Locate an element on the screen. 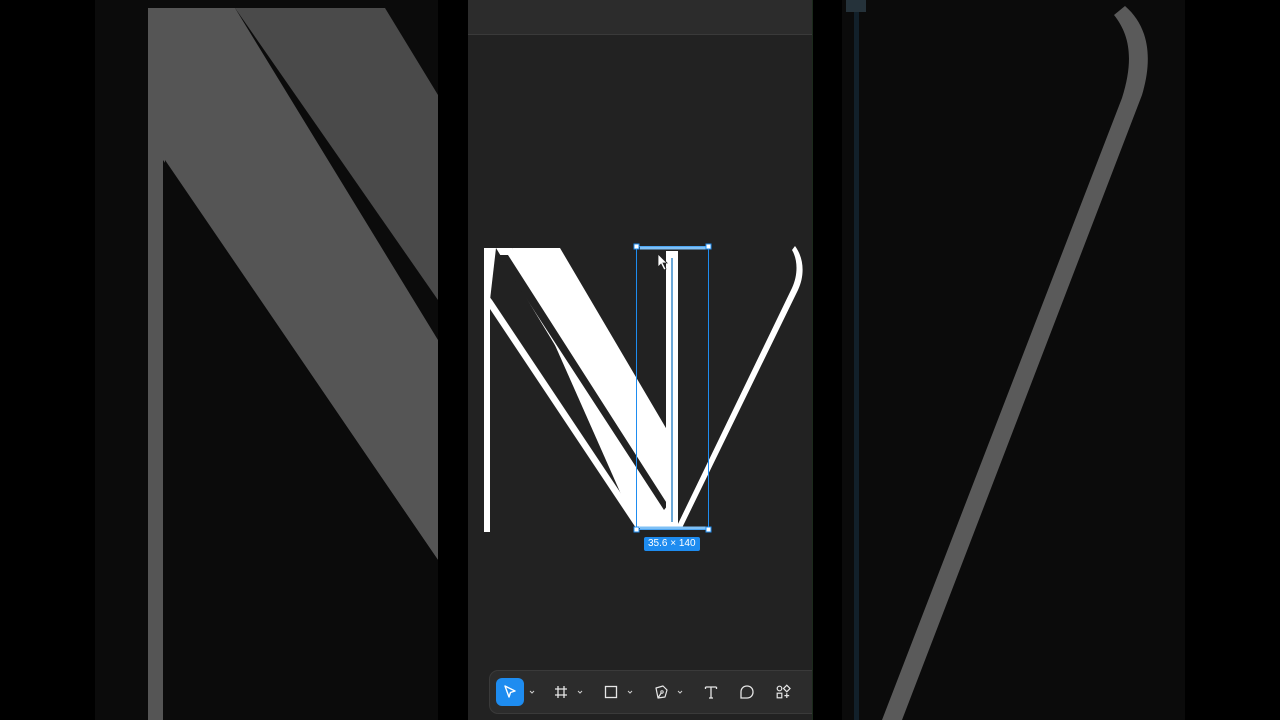 Image resolution: width=1280 pixels, height=720 pixels. resize-handle-top-right is located at coordinates (708, 246).